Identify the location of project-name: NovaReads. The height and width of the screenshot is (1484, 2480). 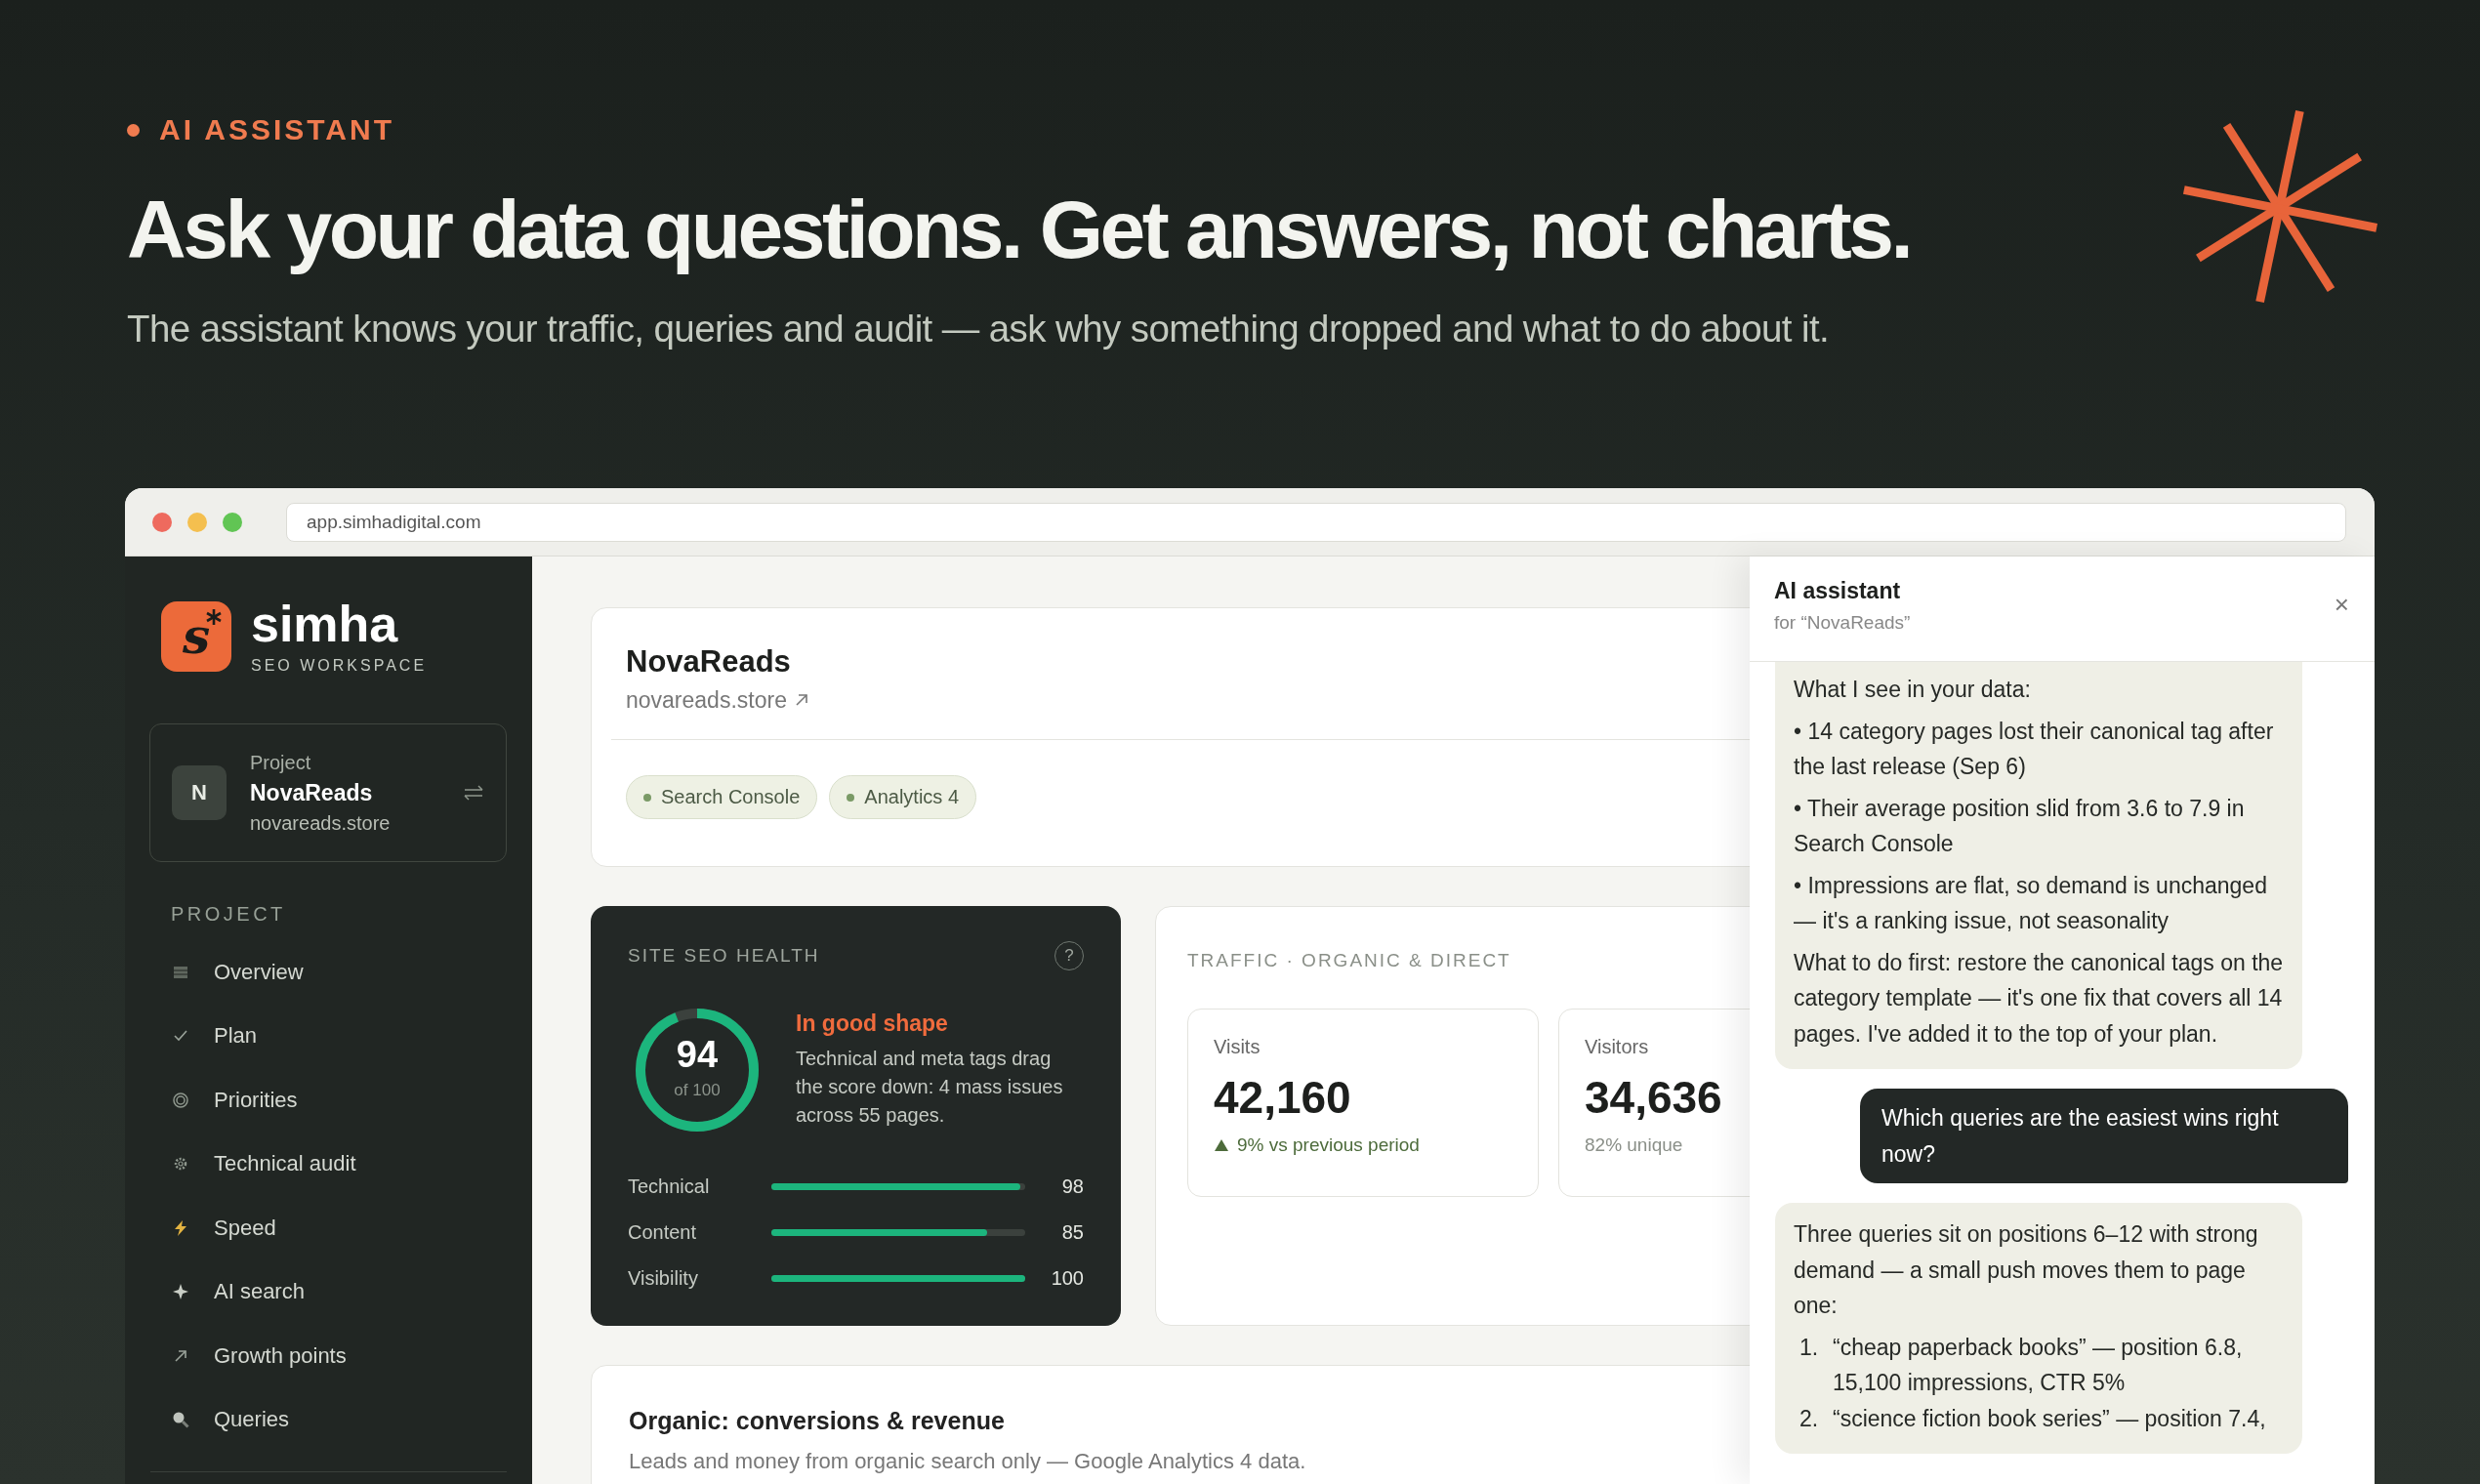
(312, 793).